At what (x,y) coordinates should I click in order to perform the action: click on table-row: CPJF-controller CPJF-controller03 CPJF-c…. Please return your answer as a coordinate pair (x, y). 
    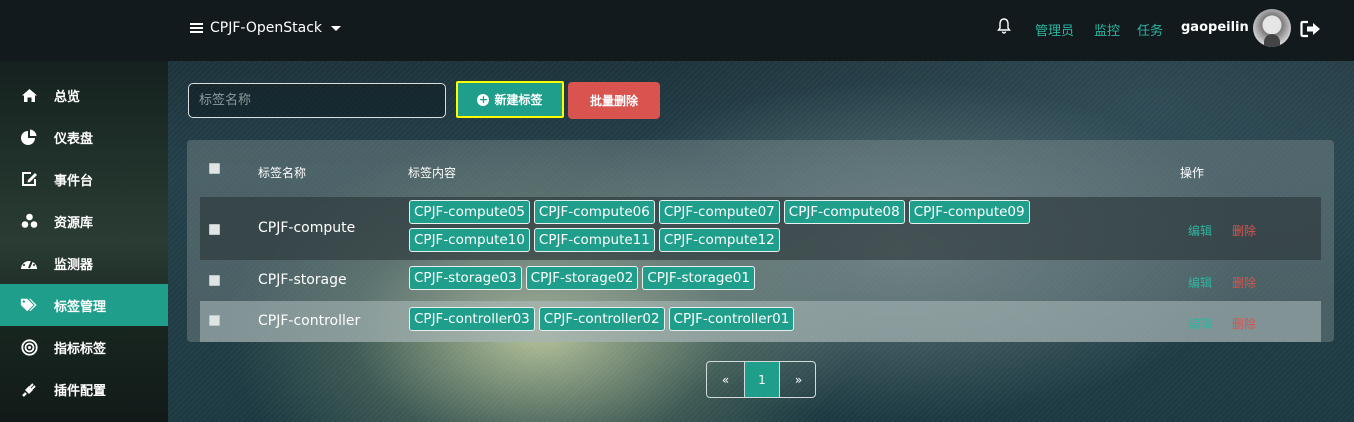
    Looking at the image, I should click on (760, 321).